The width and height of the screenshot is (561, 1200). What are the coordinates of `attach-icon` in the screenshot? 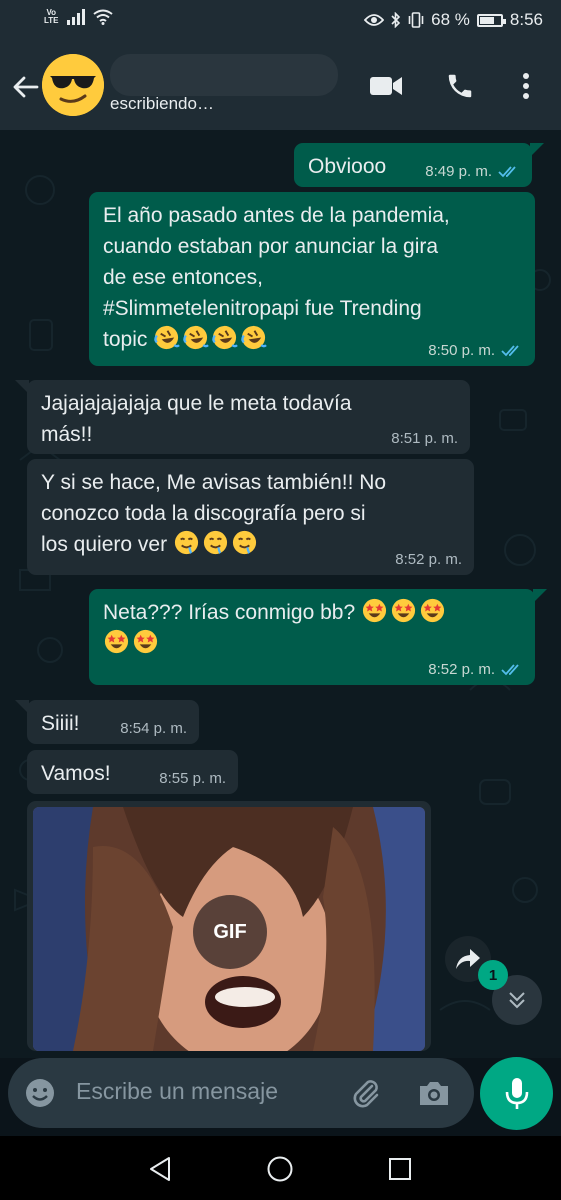 It's located at (366, 1093).